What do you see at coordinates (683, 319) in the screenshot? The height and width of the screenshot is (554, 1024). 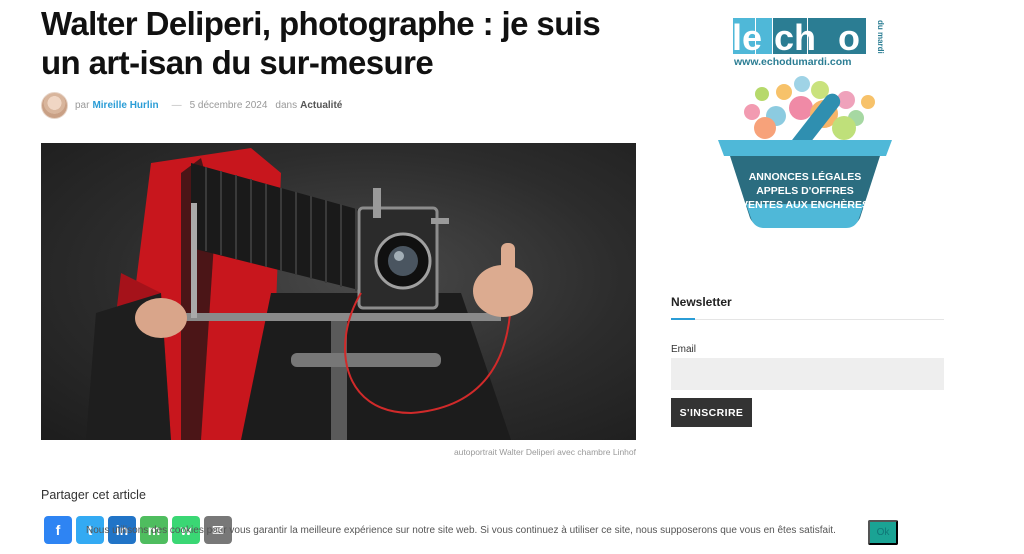 I see `newsletter-divider-accent` at bounding box center [683, 319].